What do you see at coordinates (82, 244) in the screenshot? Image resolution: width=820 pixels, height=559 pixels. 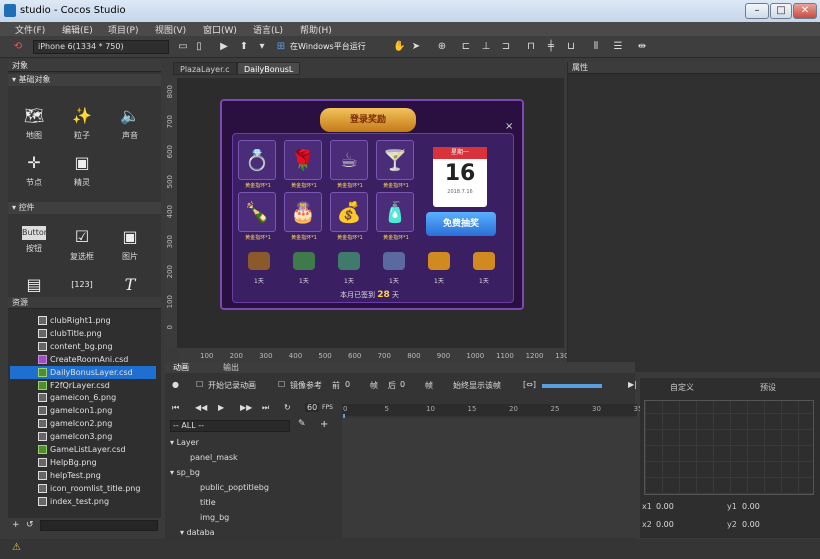 I see `control-checkbox: ☑ 复选框` at bounding box center [82, 244].